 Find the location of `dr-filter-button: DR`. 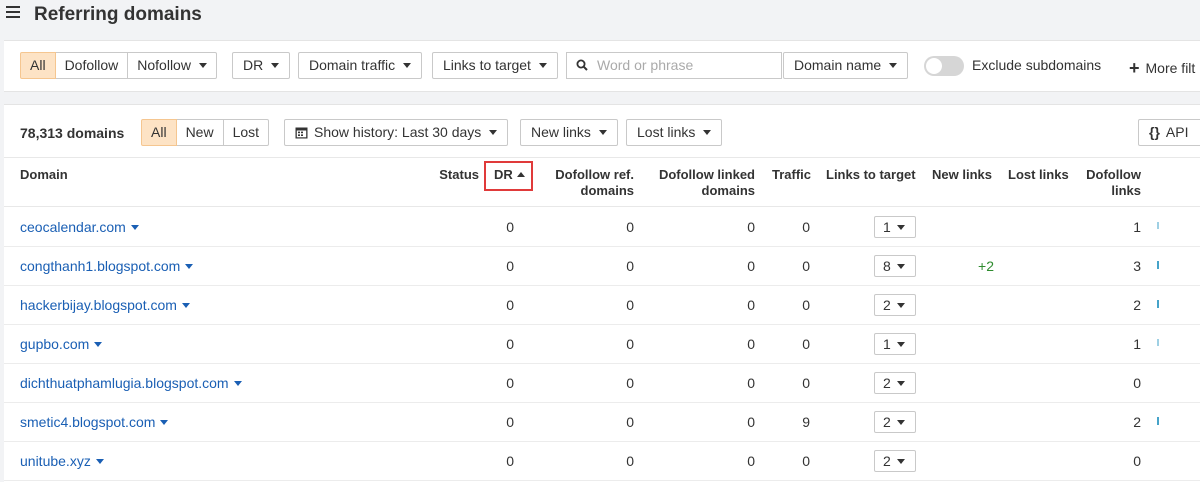

dr-filter-button: DR is located at coordinates (261, 65).